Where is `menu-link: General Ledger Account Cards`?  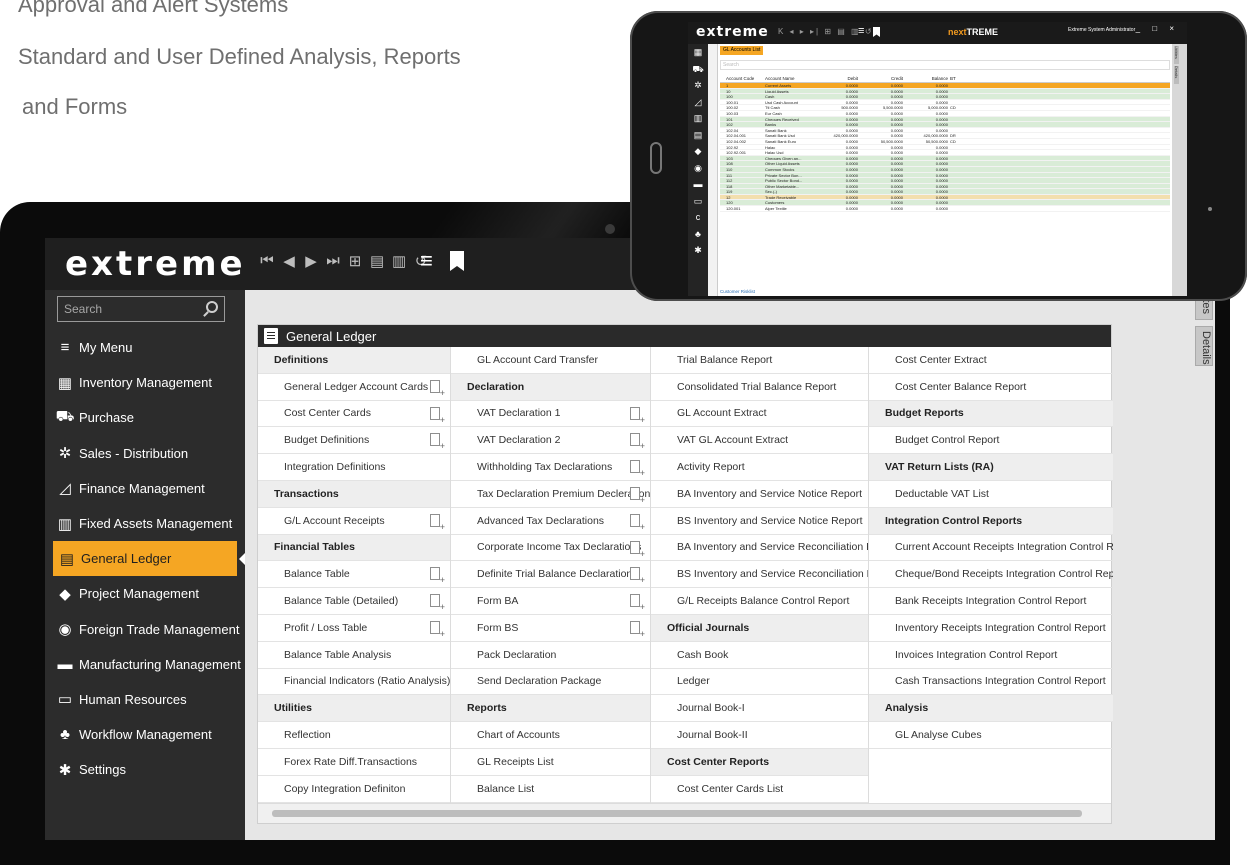
menu-link: General Ledger Account Cards is located at coordinates (354, 387).